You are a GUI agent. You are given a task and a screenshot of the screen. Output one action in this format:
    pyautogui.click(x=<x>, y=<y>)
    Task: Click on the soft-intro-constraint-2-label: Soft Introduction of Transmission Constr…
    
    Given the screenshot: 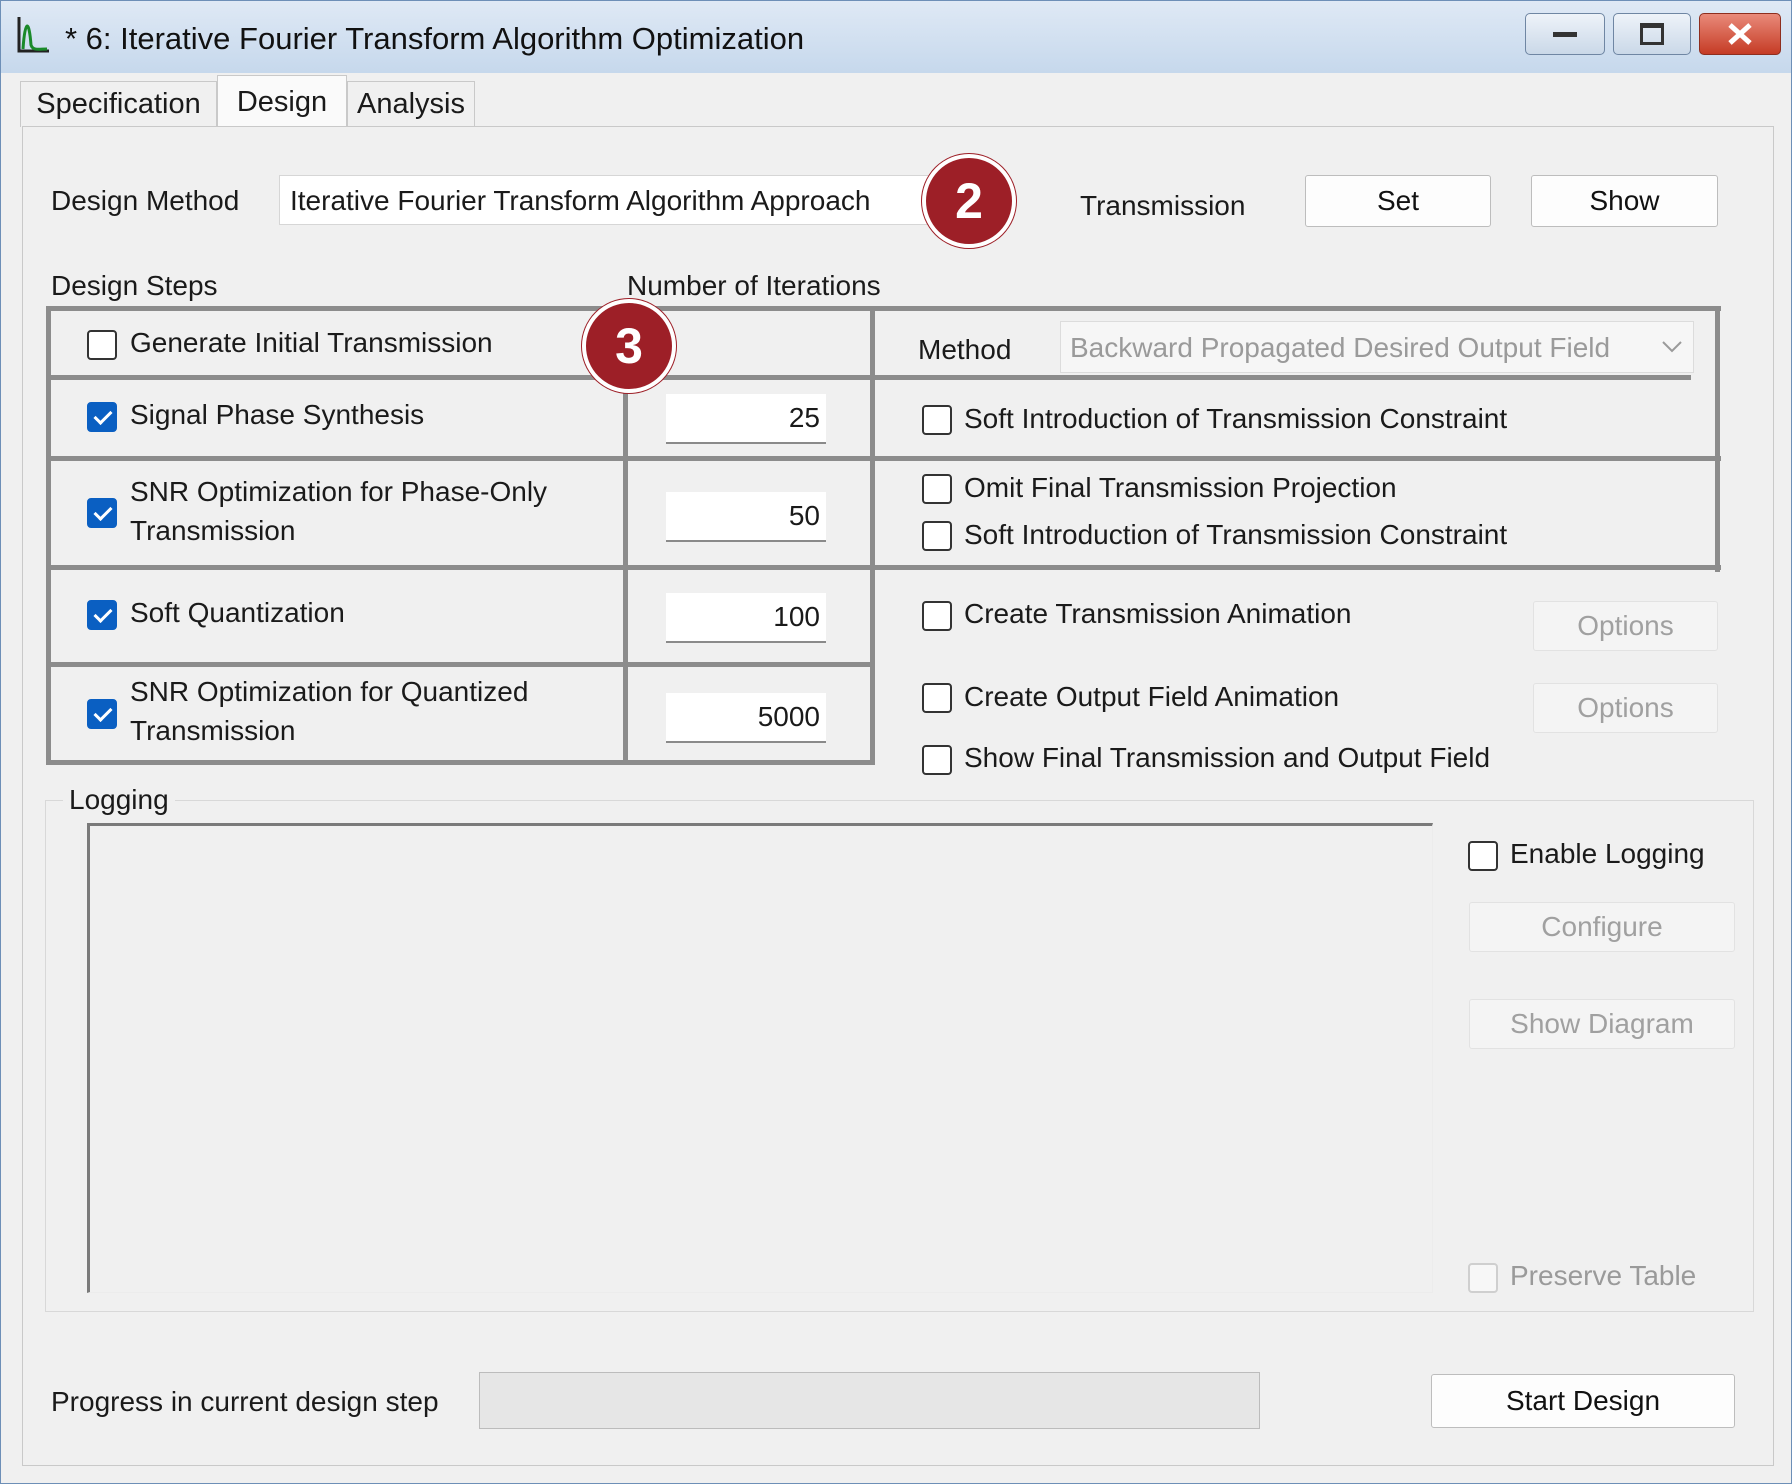 What is the action you would take?
    pyautogui.click(x=1236, y=534)
    